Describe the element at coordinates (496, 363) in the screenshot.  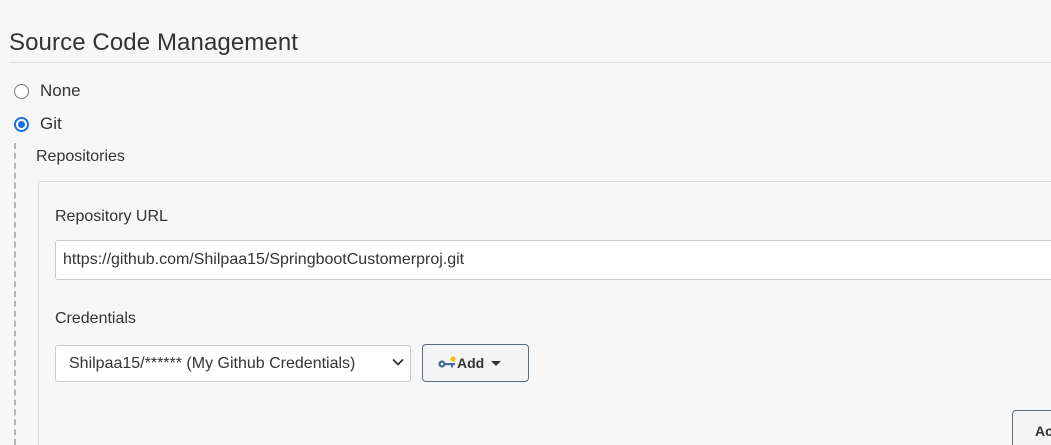
I see `caret-down-icon` at that location.